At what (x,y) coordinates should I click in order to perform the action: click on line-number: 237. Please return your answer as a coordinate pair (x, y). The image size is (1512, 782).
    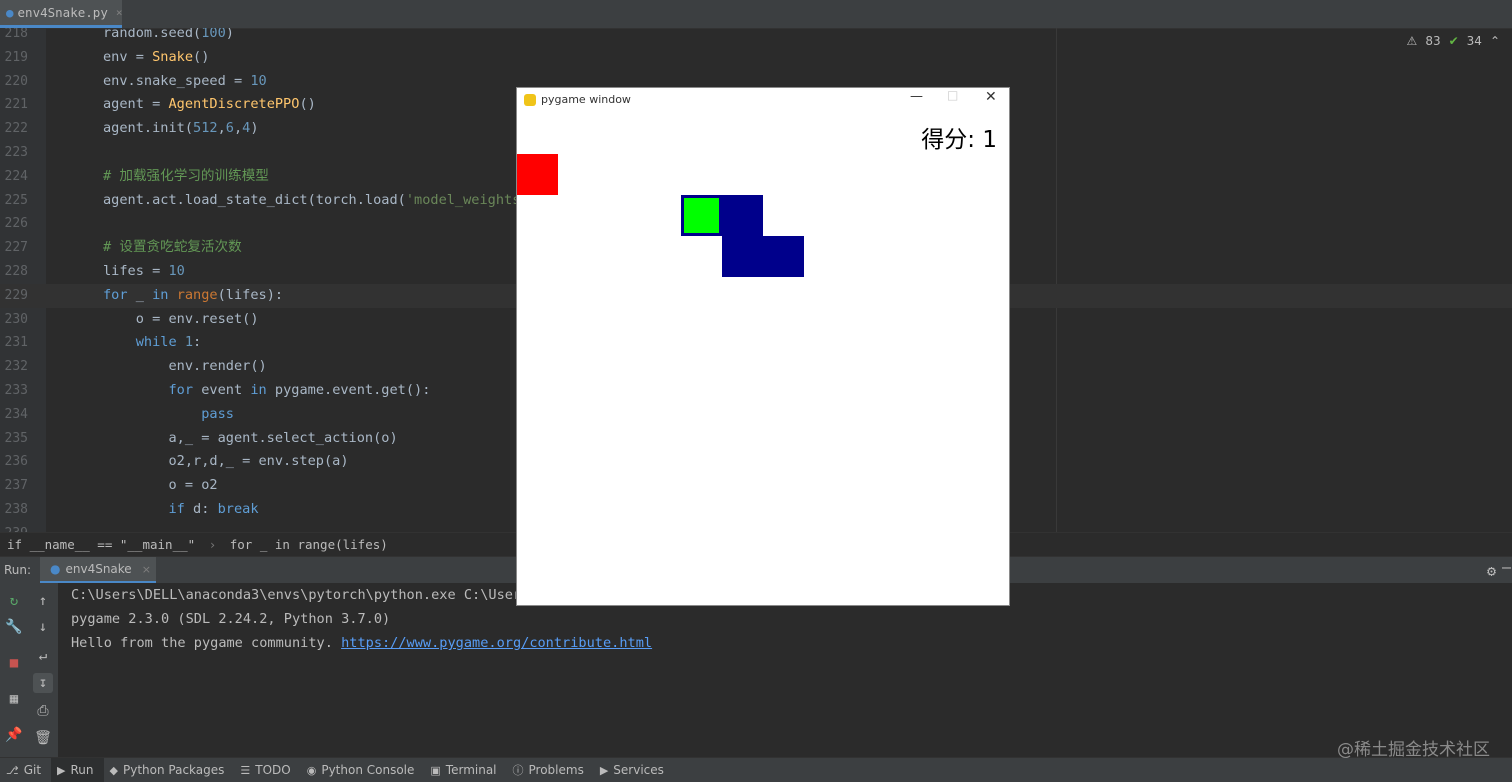
    Looking at the image, I should click on (16, 486).